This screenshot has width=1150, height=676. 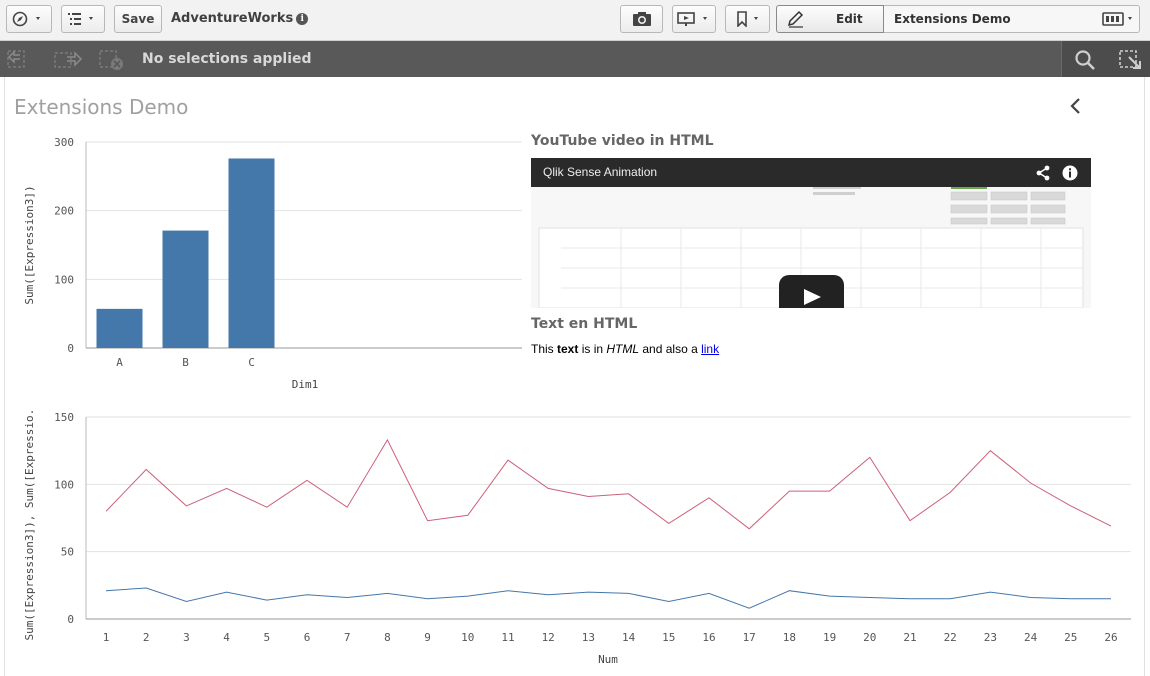 What do you see at coordinates (1085, 60) in the screenshot?
I see `search-icon` at bounding box center [1085, 60].